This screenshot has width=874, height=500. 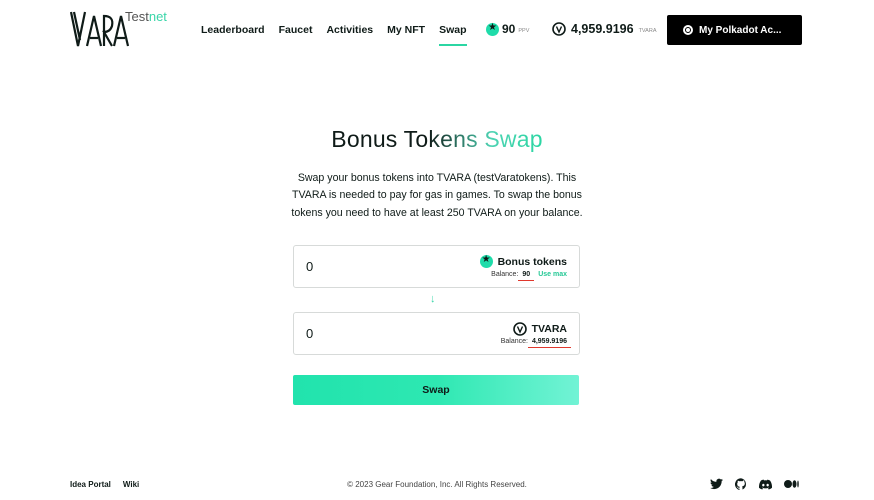 What do you see at coordinates (765, 484) in the screenshot?
I see `discord-icon` at bounding box center [765, 484].